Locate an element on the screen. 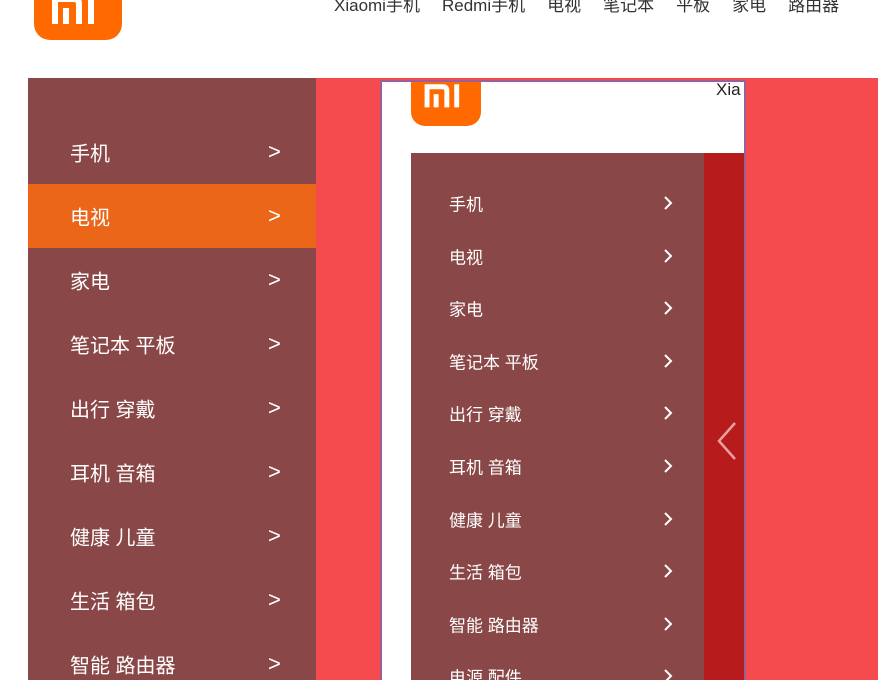  category-item: 耳机 音箱 > is located at coordinates (172, 472).